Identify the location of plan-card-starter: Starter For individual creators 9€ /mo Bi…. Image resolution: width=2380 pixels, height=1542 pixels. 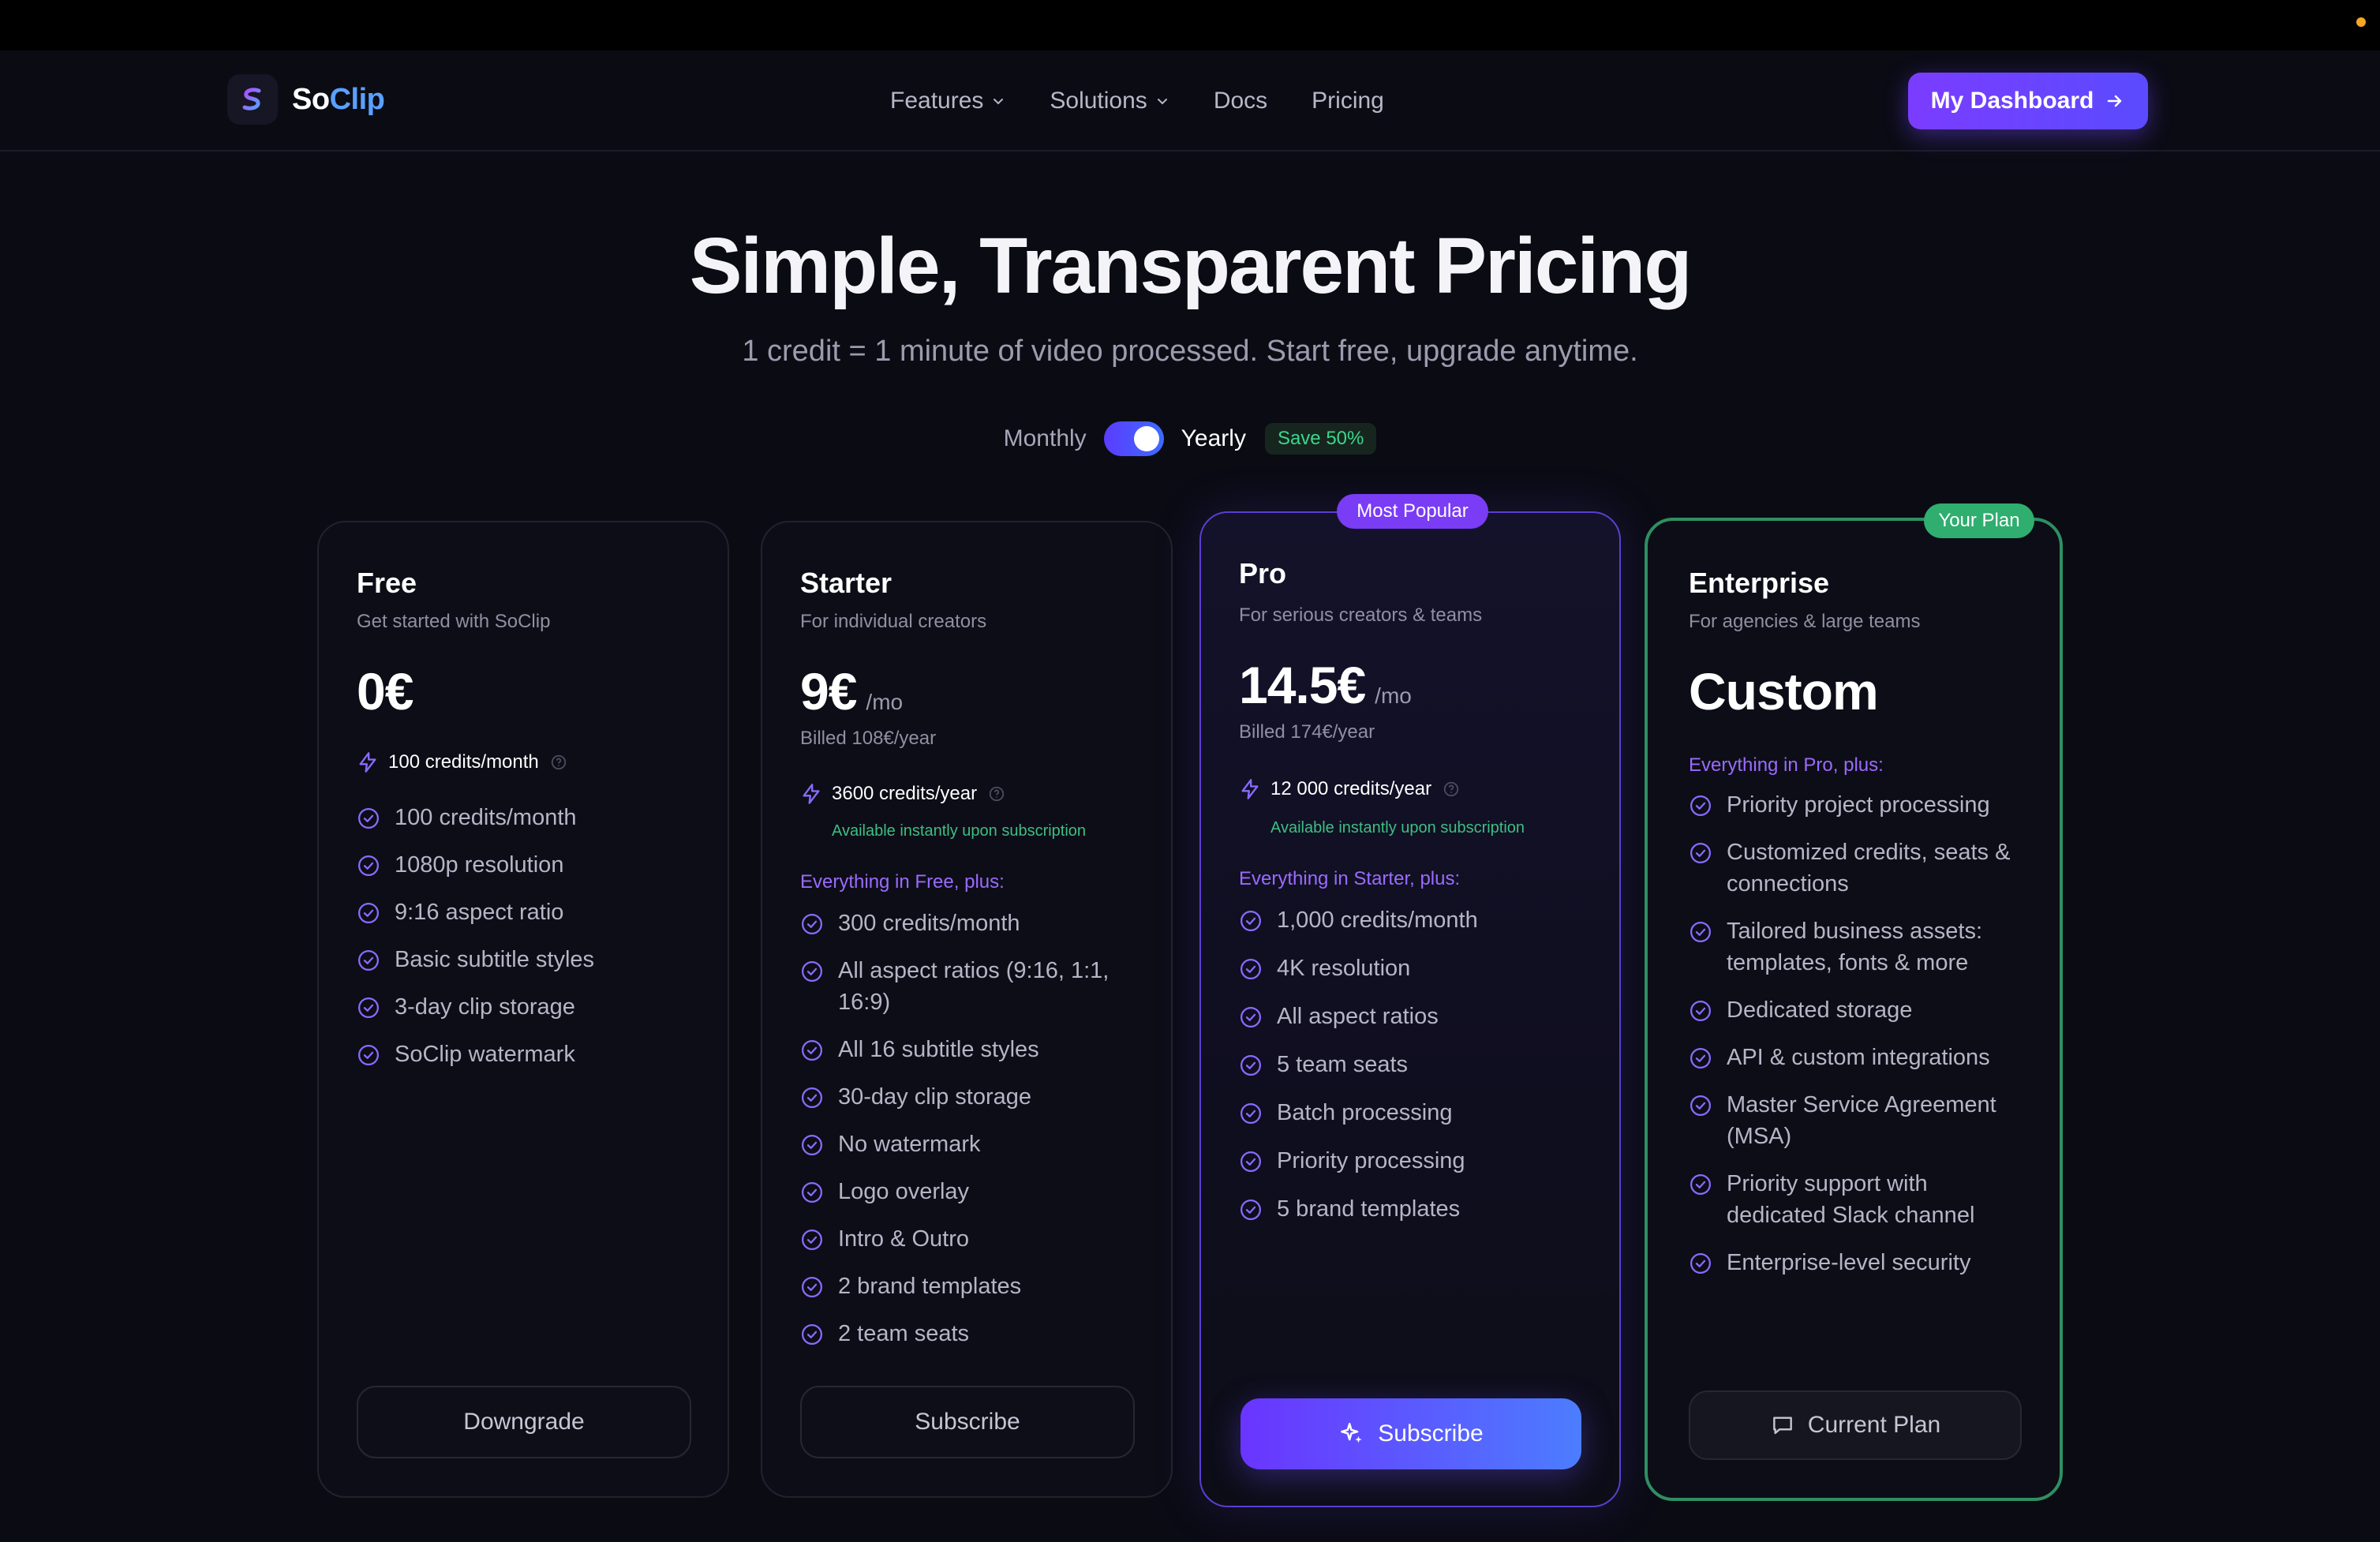
(967, 1009).